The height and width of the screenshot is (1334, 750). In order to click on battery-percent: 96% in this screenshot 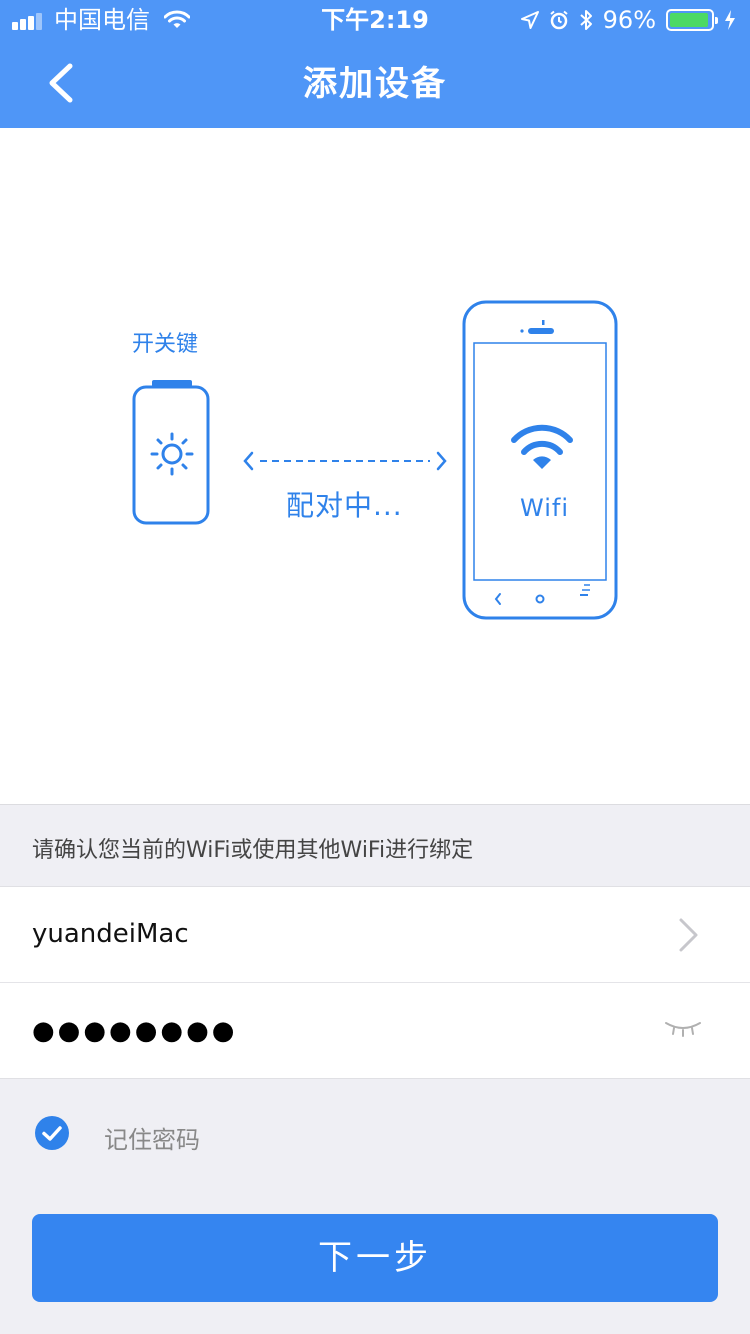, I will do `click(629, 20)`.